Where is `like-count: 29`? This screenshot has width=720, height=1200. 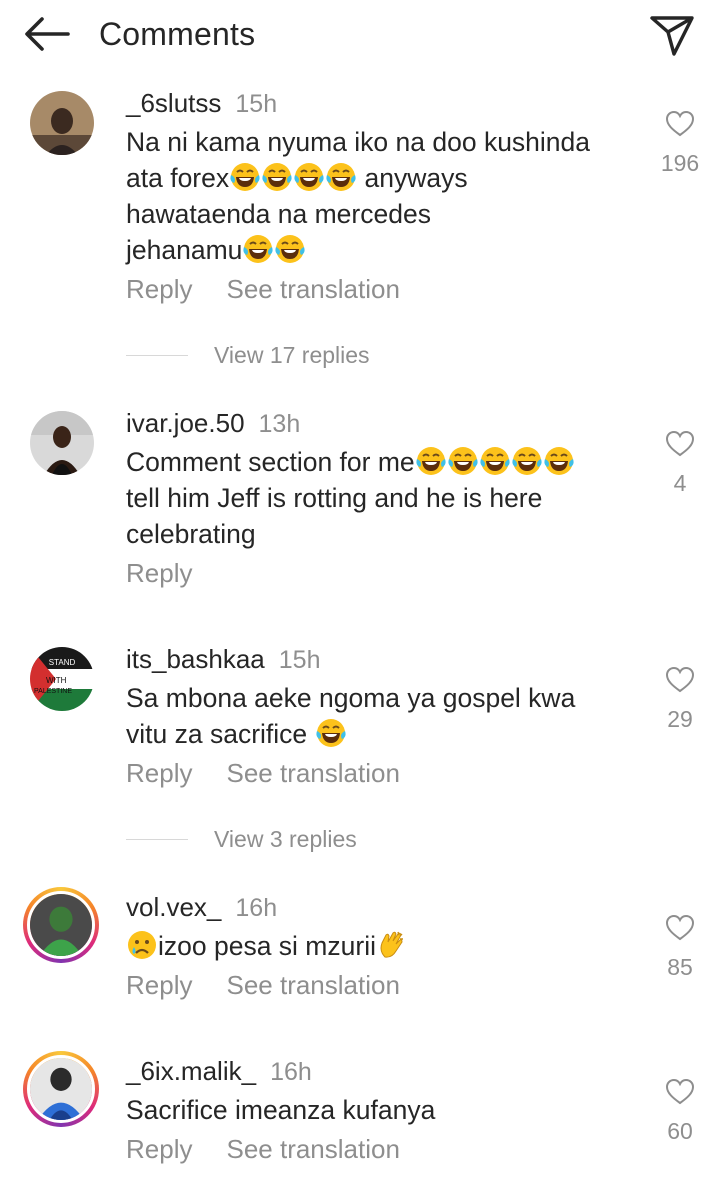
like-count: 29 is located at coordinates (680, 719).